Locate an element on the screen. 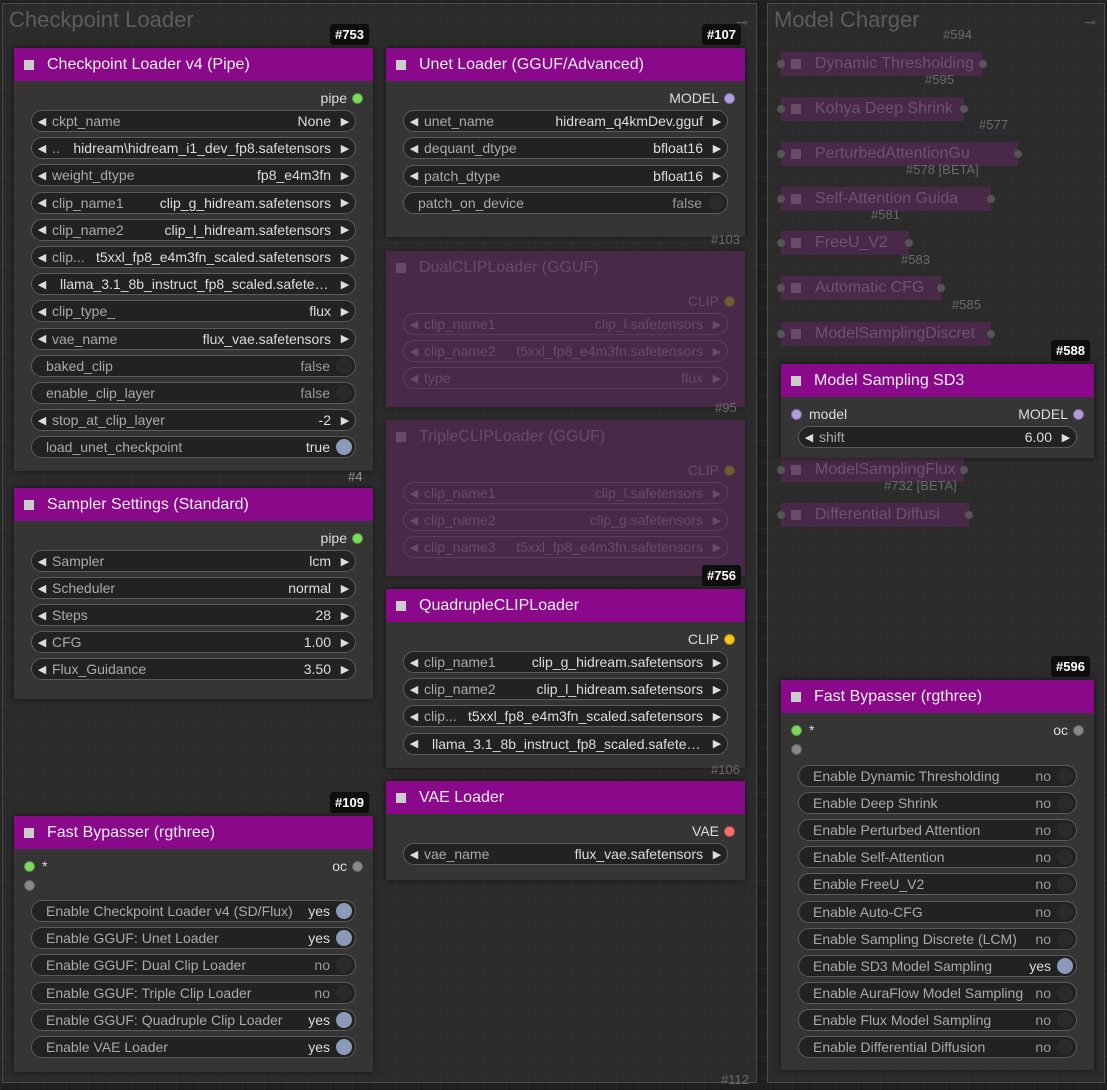  bypass-toggle: Enable Auto-CFG no is located at coordinates (937, 911).